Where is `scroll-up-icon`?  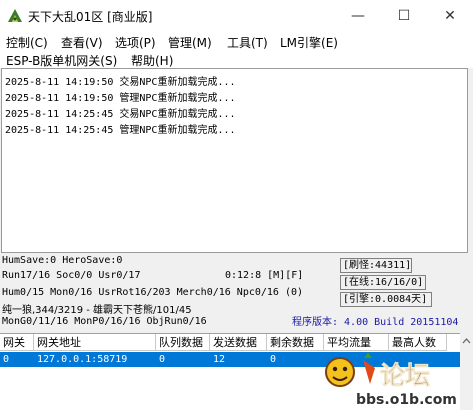 scroll-up-icon is located at coordinates (466, 341).